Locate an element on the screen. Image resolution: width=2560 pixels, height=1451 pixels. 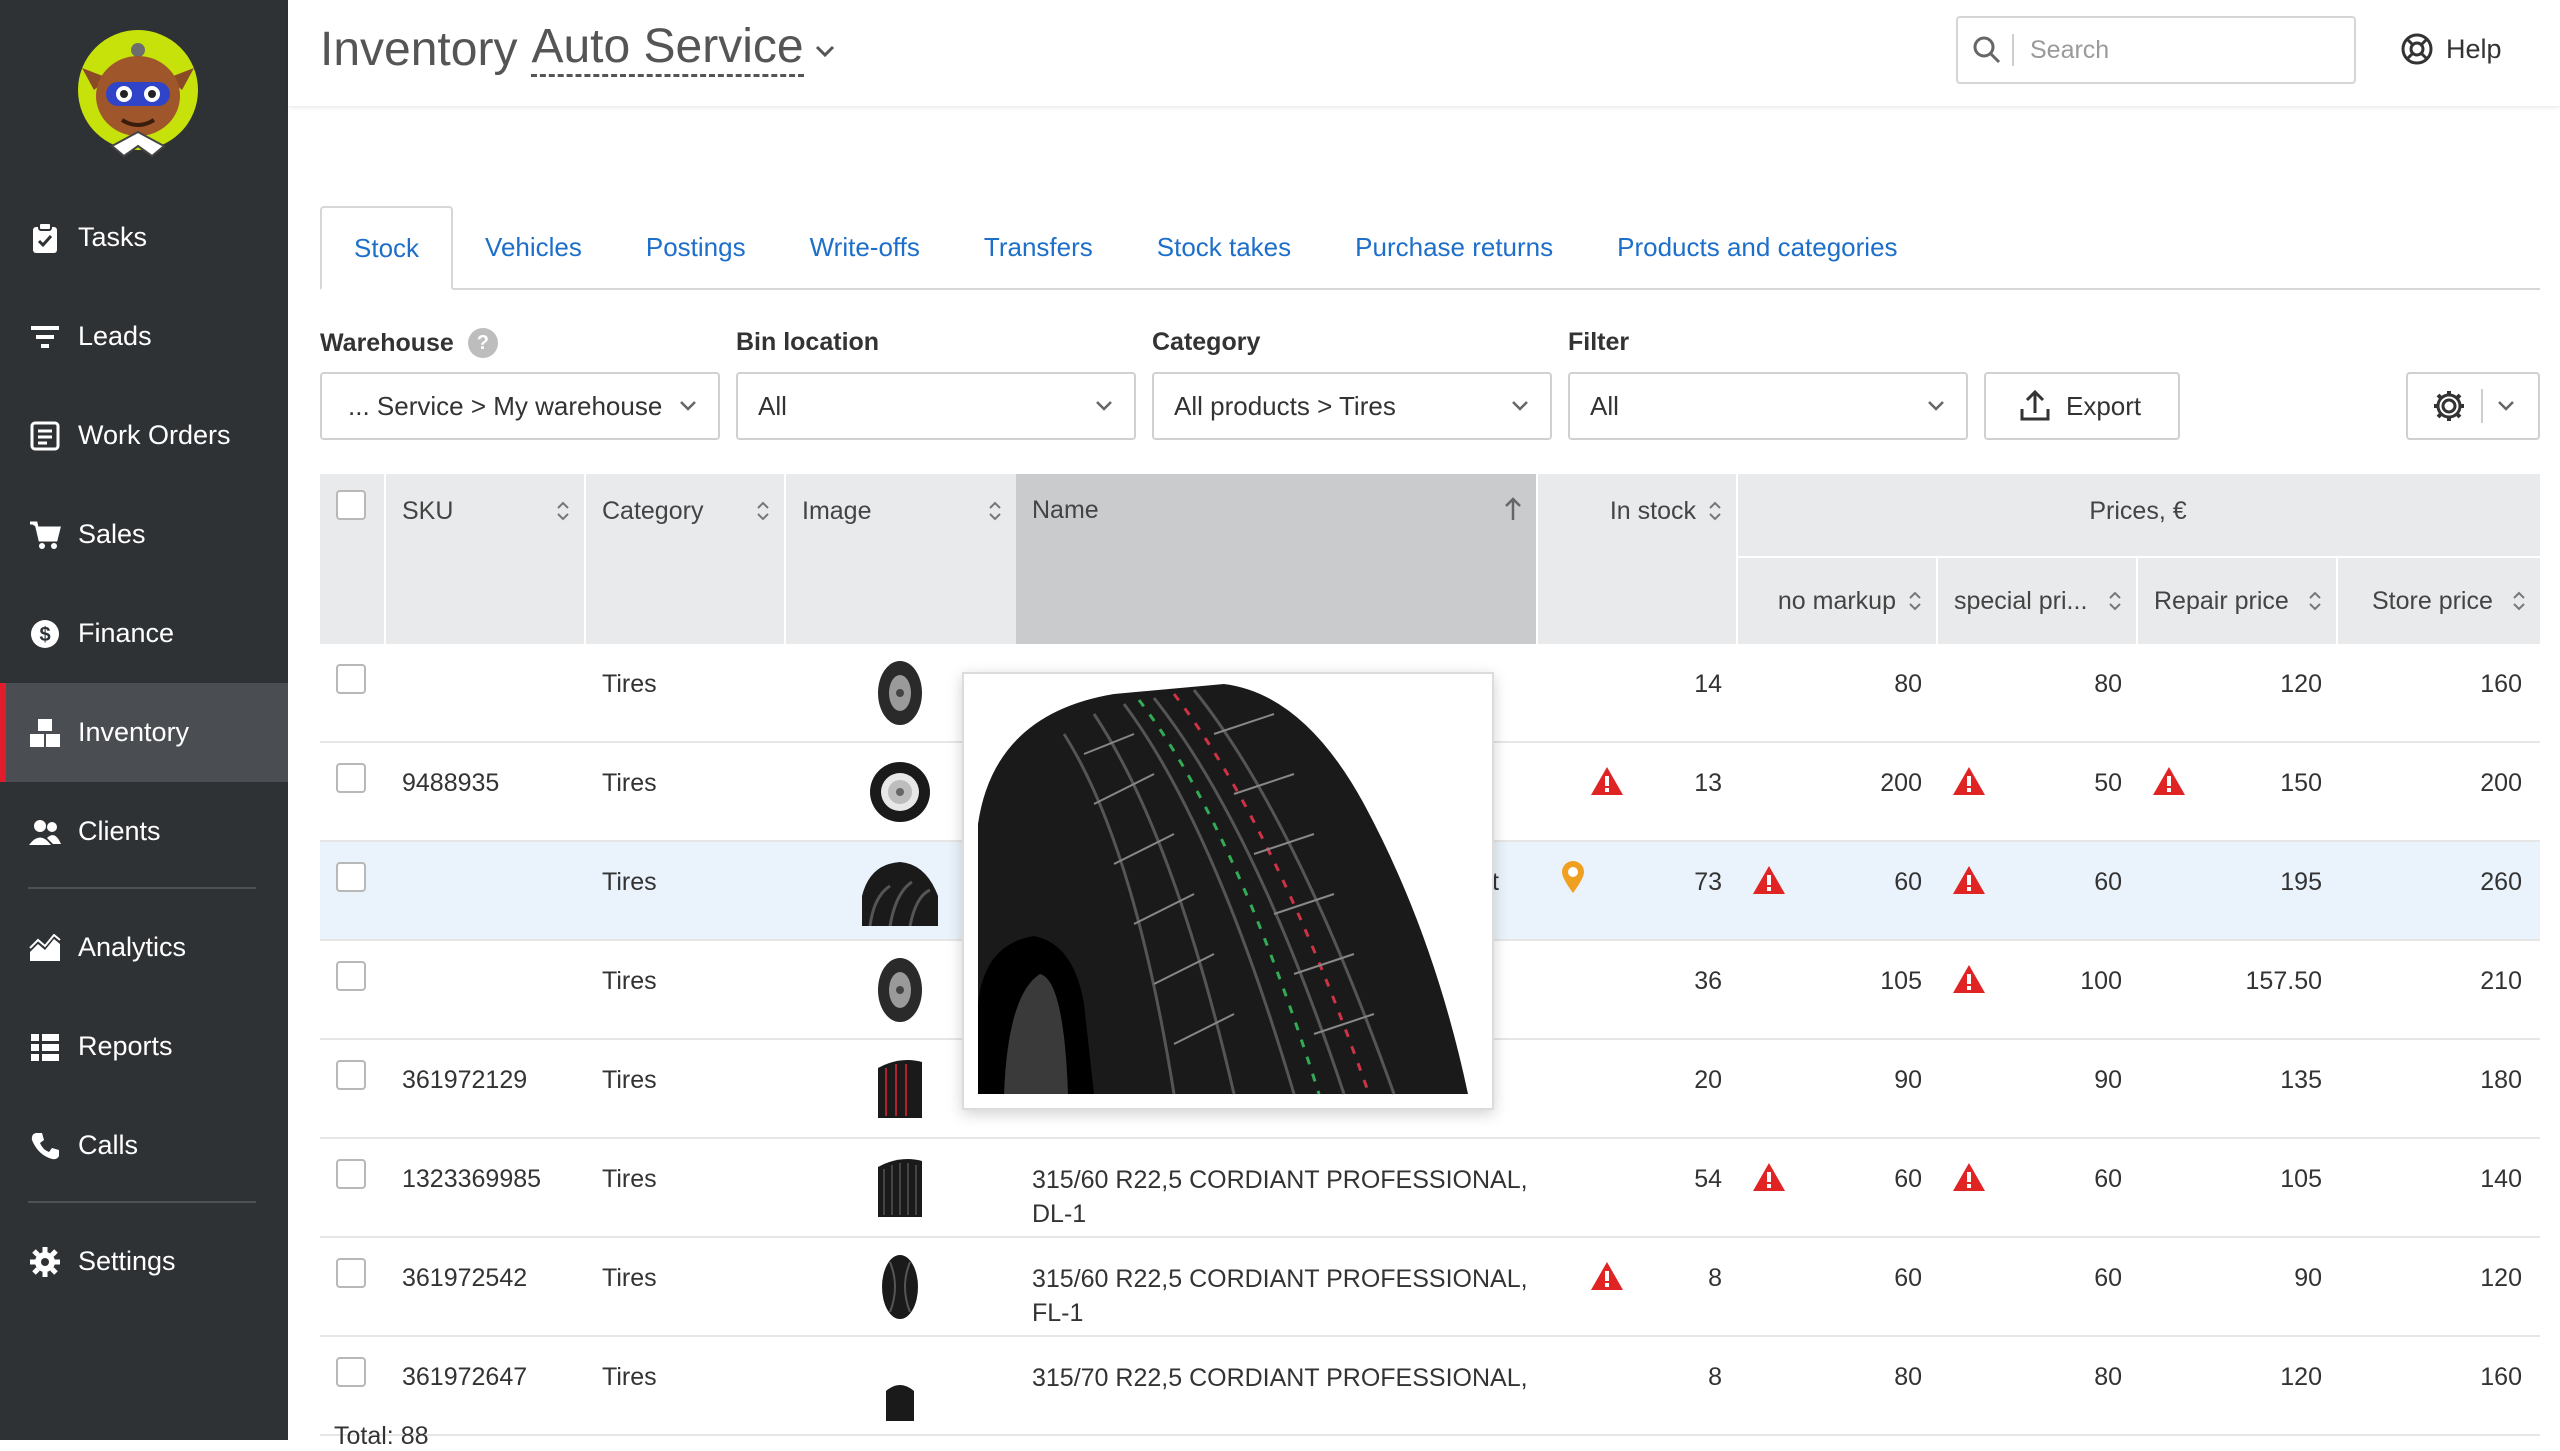
sidebar-item-sales: Sales is located at coordinates (144, 534).